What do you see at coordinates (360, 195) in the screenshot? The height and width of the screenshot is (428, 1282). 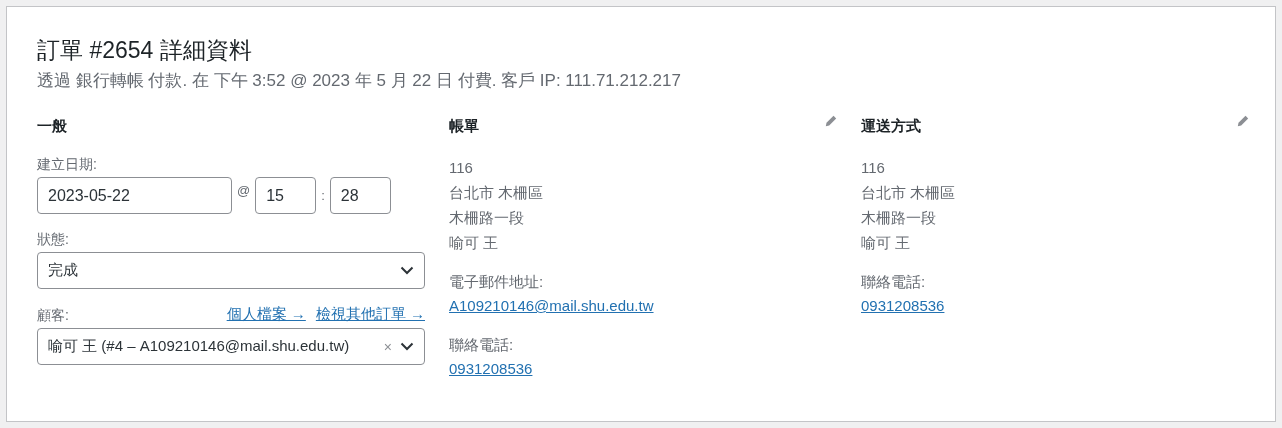 I see `minute-field: 28` at bounding box center [360, 195].